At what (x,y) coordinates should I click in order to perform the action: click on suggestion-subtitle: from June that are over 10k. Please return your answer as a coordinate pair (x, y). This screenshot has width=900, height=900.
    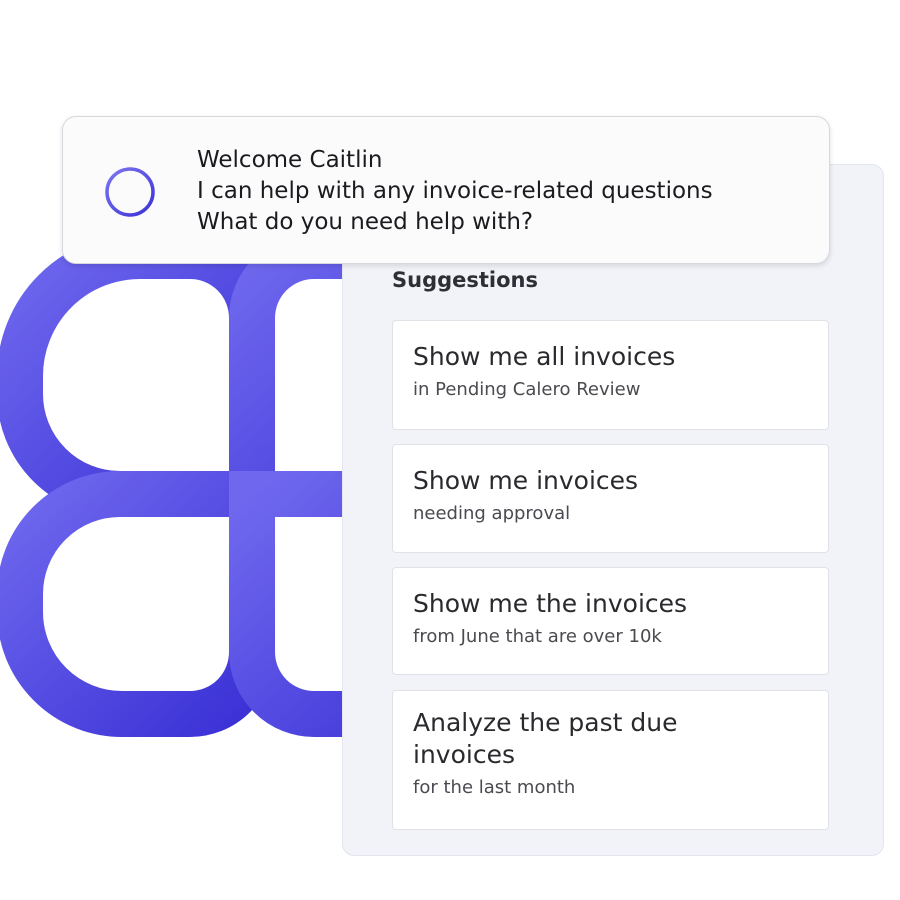
    Looking at the image, I should click on (537, 636).